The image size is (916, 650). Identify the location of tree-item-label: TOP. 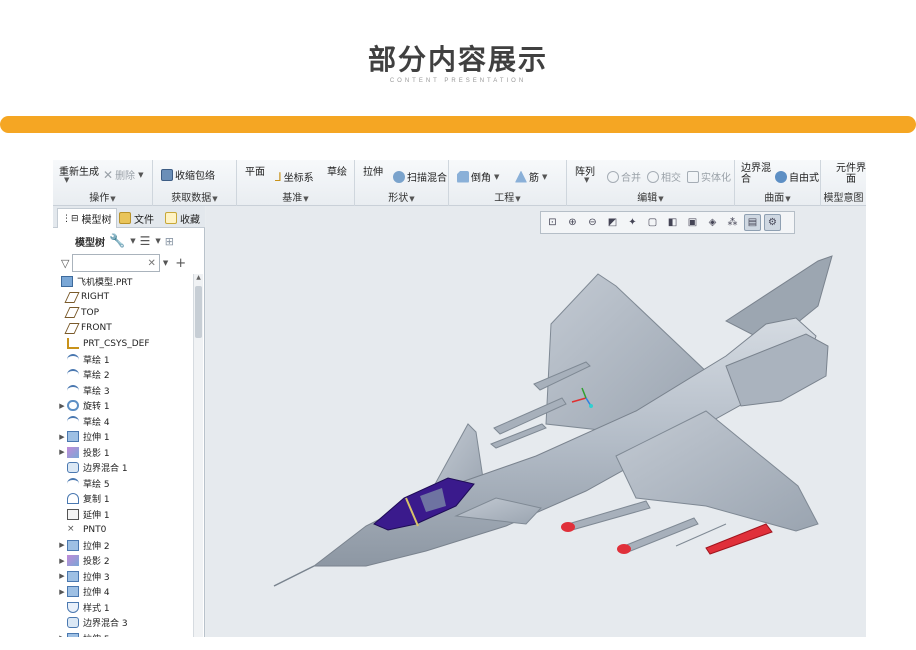
(90, 312).